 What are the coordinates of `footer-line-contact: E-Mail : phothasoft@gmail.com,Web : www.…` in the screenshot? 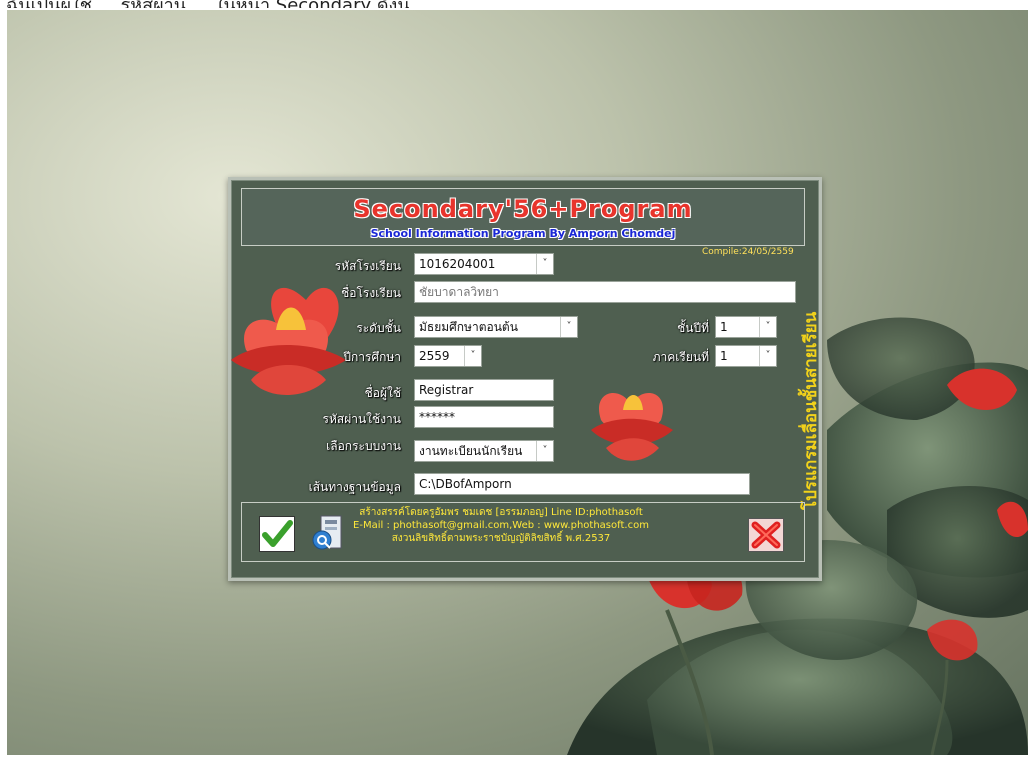 It's located at (501, 525).